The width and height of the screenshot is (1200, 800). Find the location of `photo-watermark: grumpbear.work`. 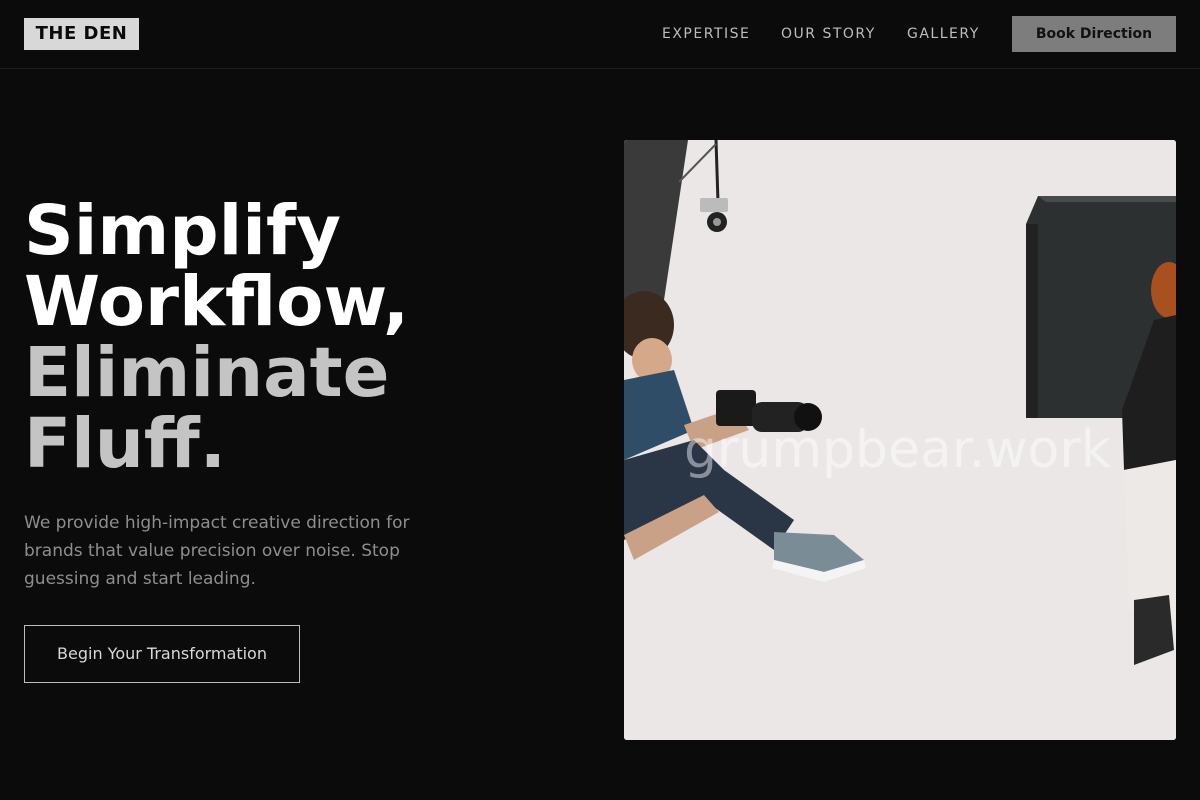

photo-watermark: grumpbear.work is located at coordinates (897, 450).